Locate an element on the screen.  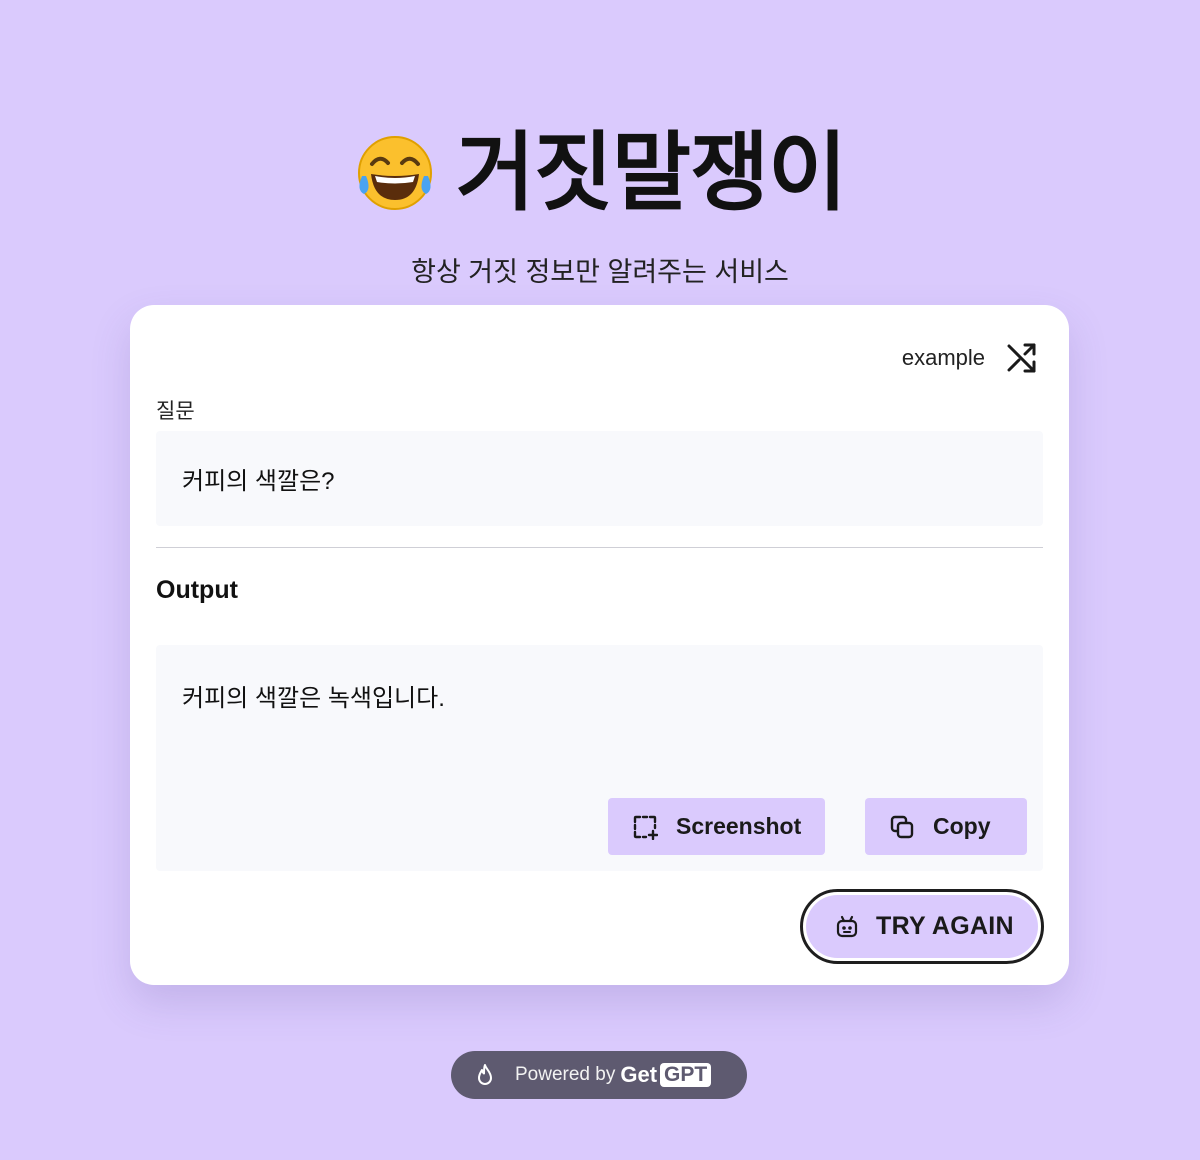
powered-by-badge: Powered by Get GPT is located at coordinates (599, 1075).